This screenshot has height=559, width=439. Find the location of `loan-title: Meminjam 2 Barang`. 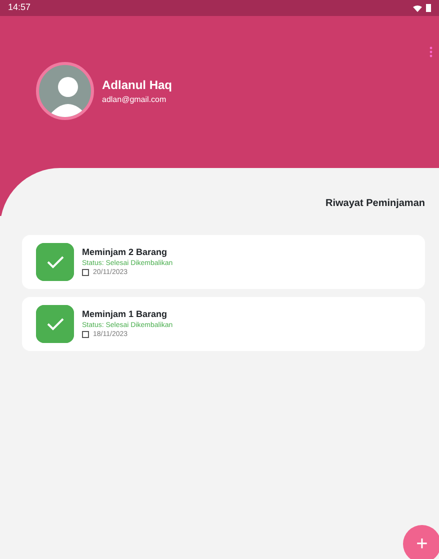

loan-title: Meminjam 2 Barang is located at coordinates (125, 253).